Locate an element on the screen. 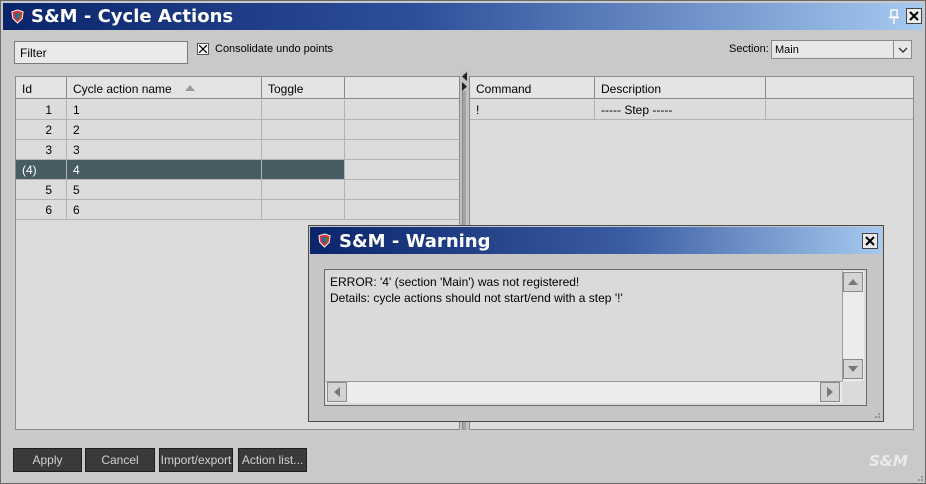  scroll-left-button is located at coordinates (337, 392).